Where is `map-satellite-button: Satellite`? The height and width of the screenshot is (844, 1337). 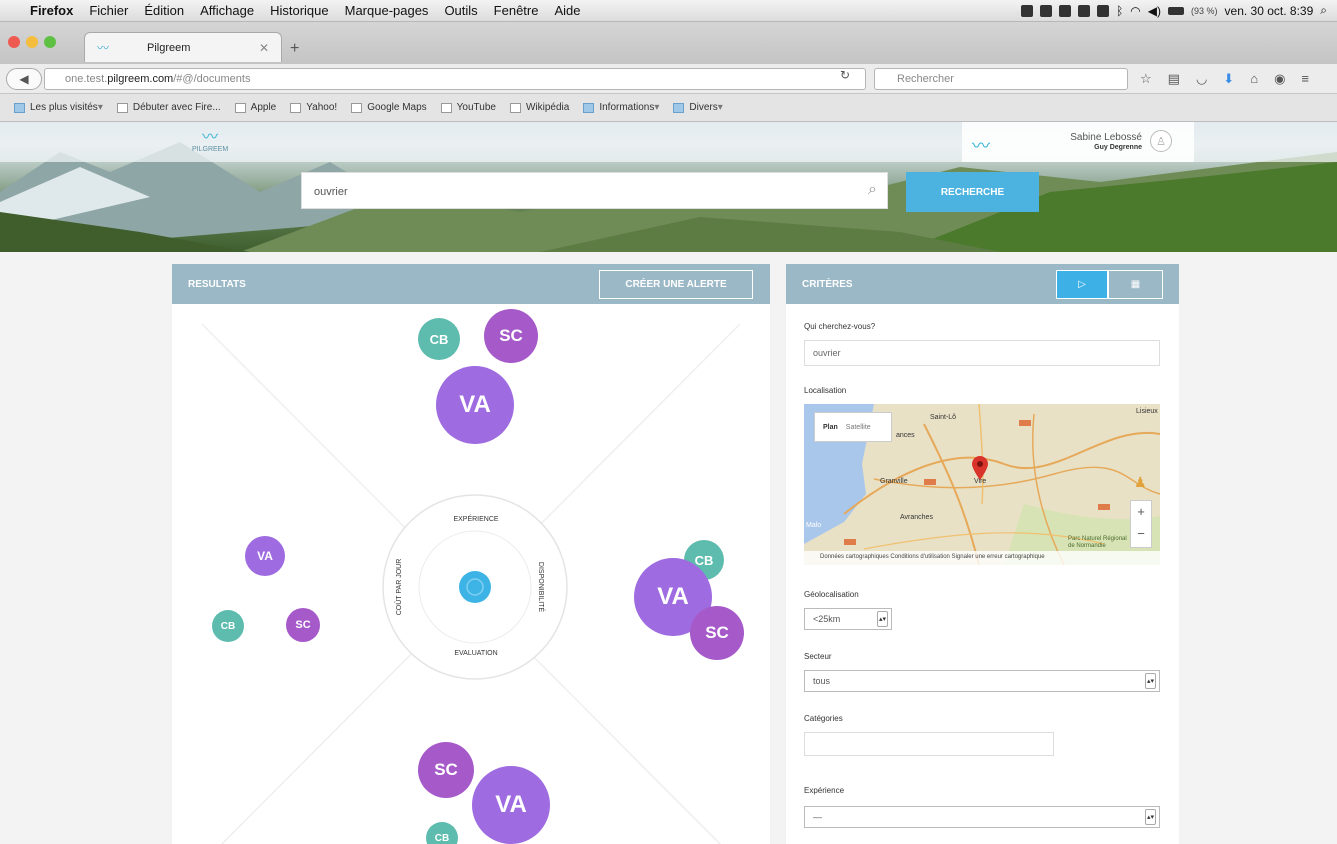
map-satellite-button: Satellite is located at coordinates (858, 427).